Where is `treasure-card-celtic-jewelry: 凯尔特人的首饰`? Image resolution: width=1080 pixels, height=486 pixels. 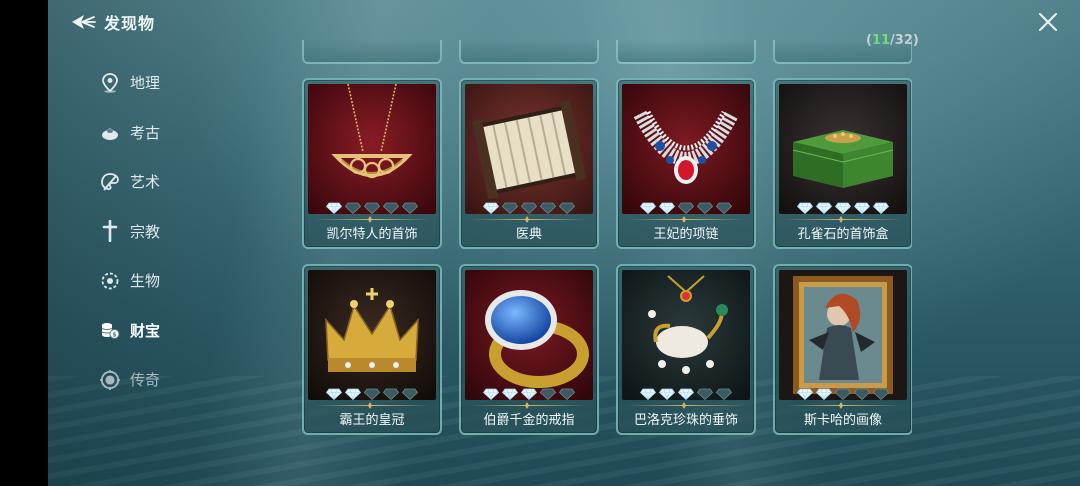 treasure-card-celtic-jewelry: 凯尔特人的首饰 is located at coordinates (372, 163).